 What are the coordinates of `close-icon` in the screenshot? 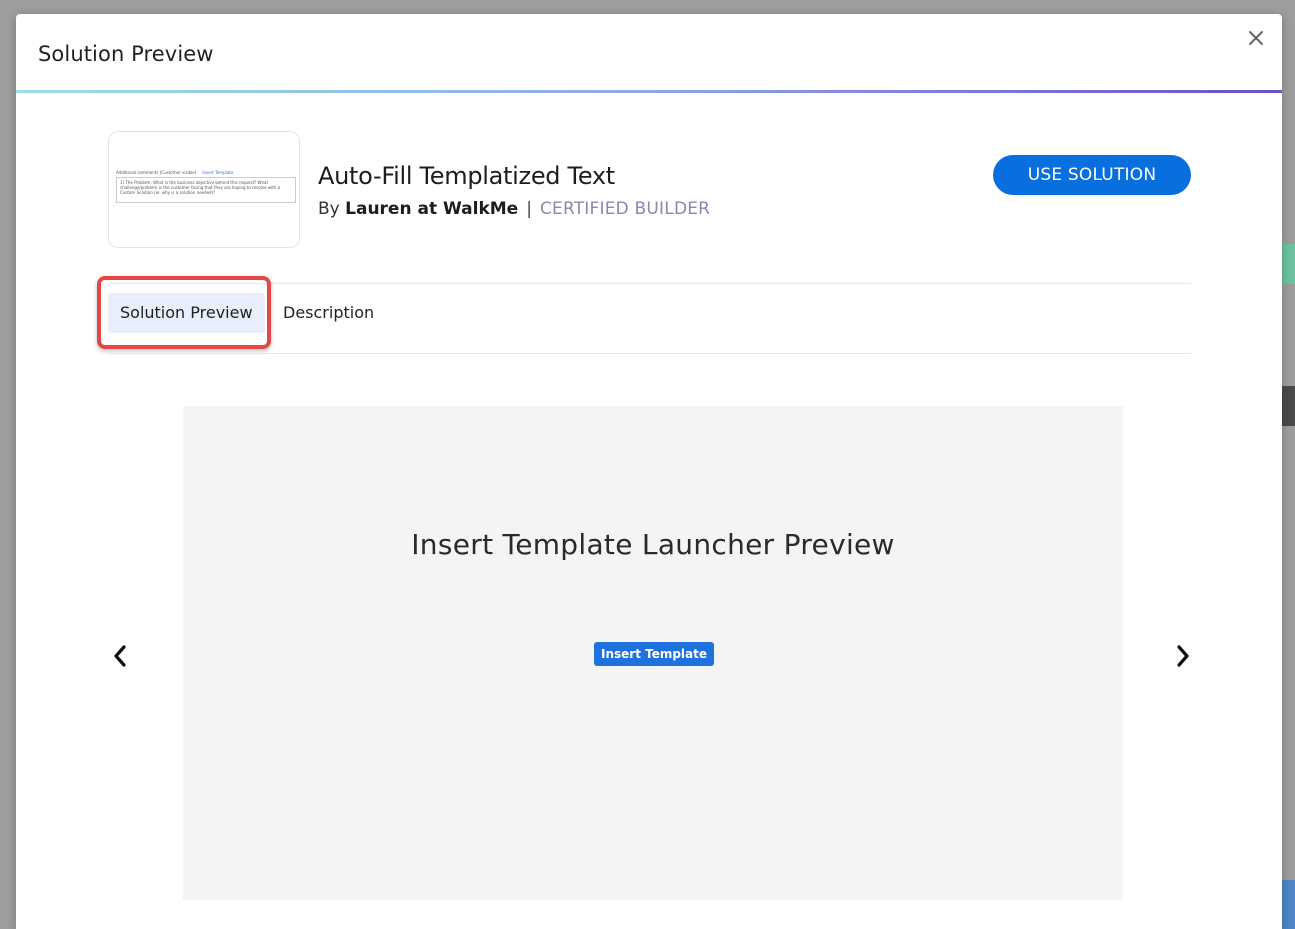 It's located at (1256, 38).